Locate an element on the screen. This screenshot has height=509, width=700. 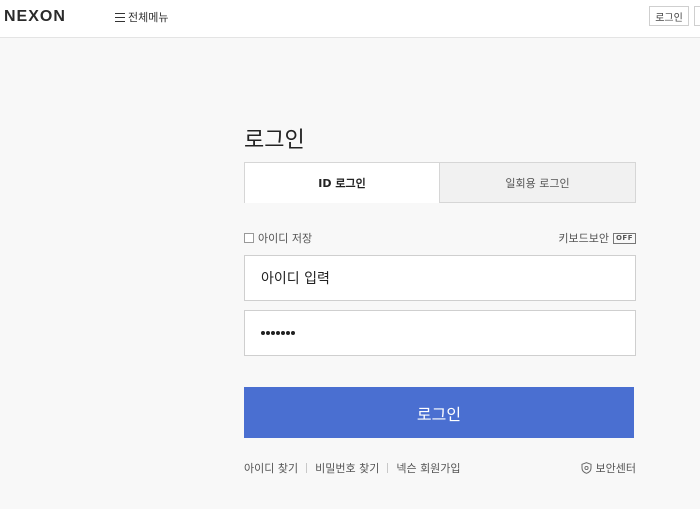
id-input: 아이디 입력 is located at coordinates (440, 278).